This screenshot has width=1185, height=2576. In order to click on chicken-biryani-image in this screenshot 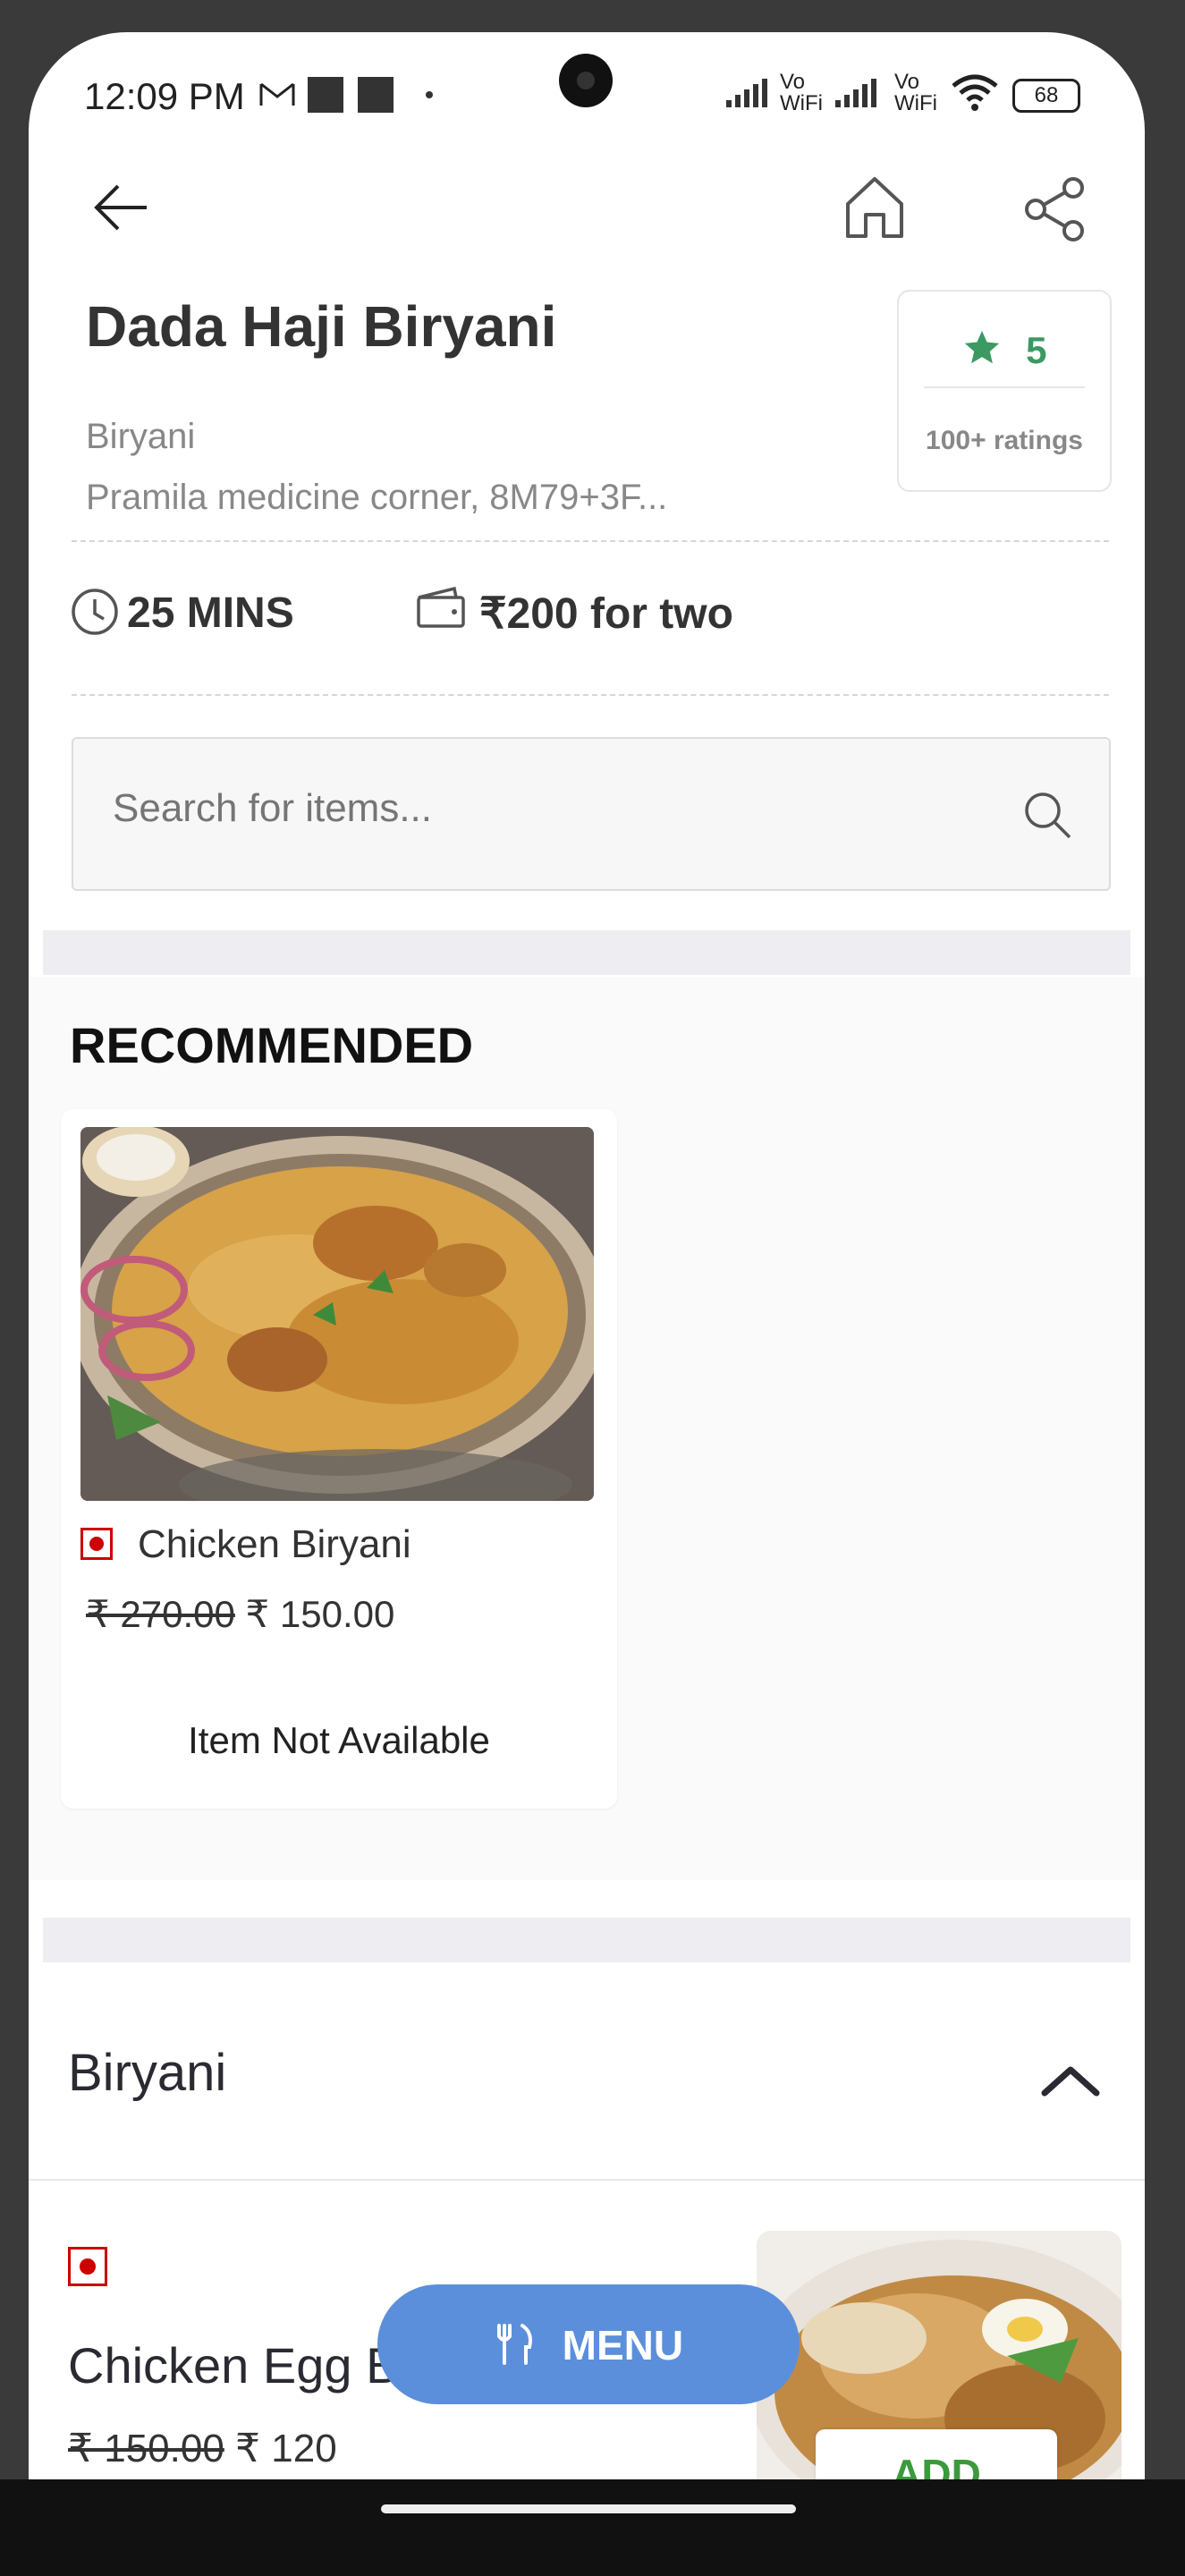, I will do `click(337, 1314)`.